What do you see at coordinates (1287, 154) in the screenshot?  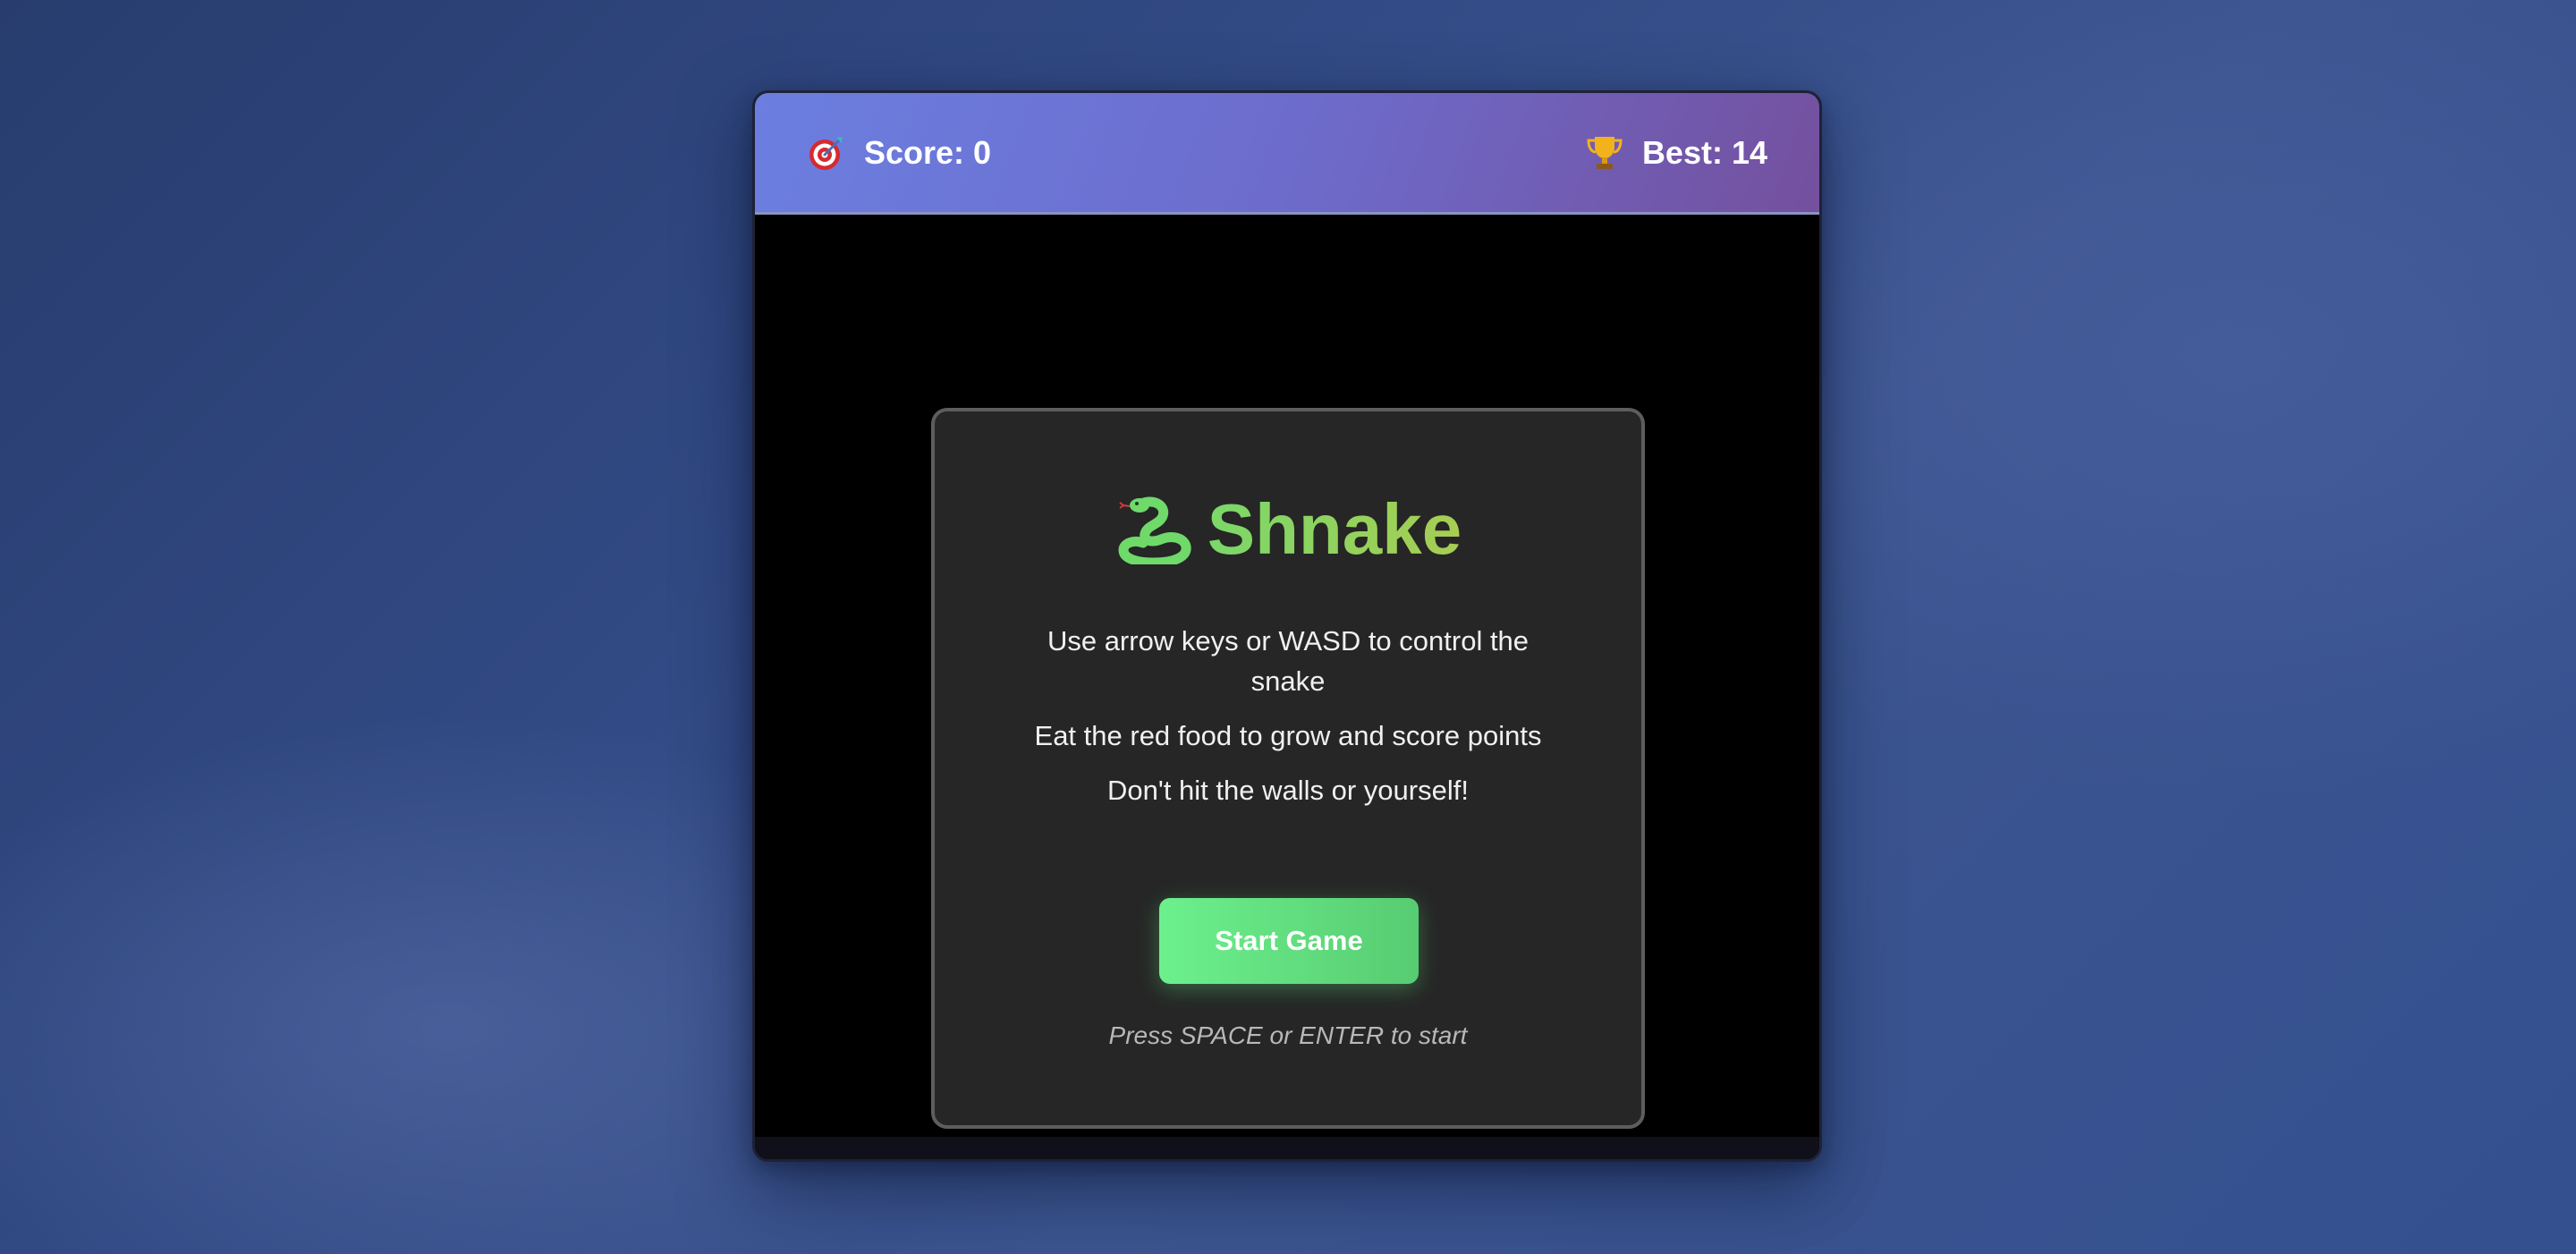 I see `score-header: Score: 0 Best: 14` at bounding box center [1287, 154].